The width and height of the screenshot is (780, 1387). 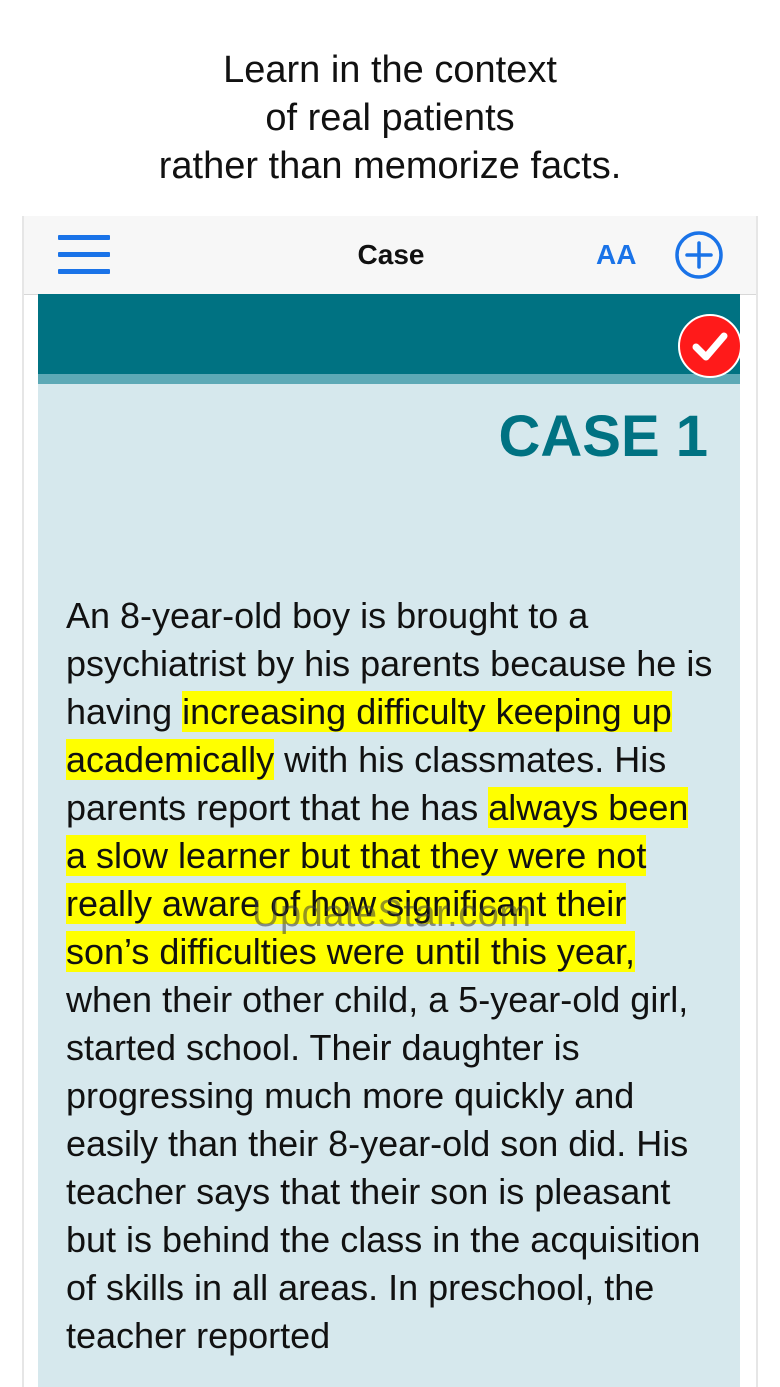 I want to click on font-size-button: AA, so click(x=616, y=255).